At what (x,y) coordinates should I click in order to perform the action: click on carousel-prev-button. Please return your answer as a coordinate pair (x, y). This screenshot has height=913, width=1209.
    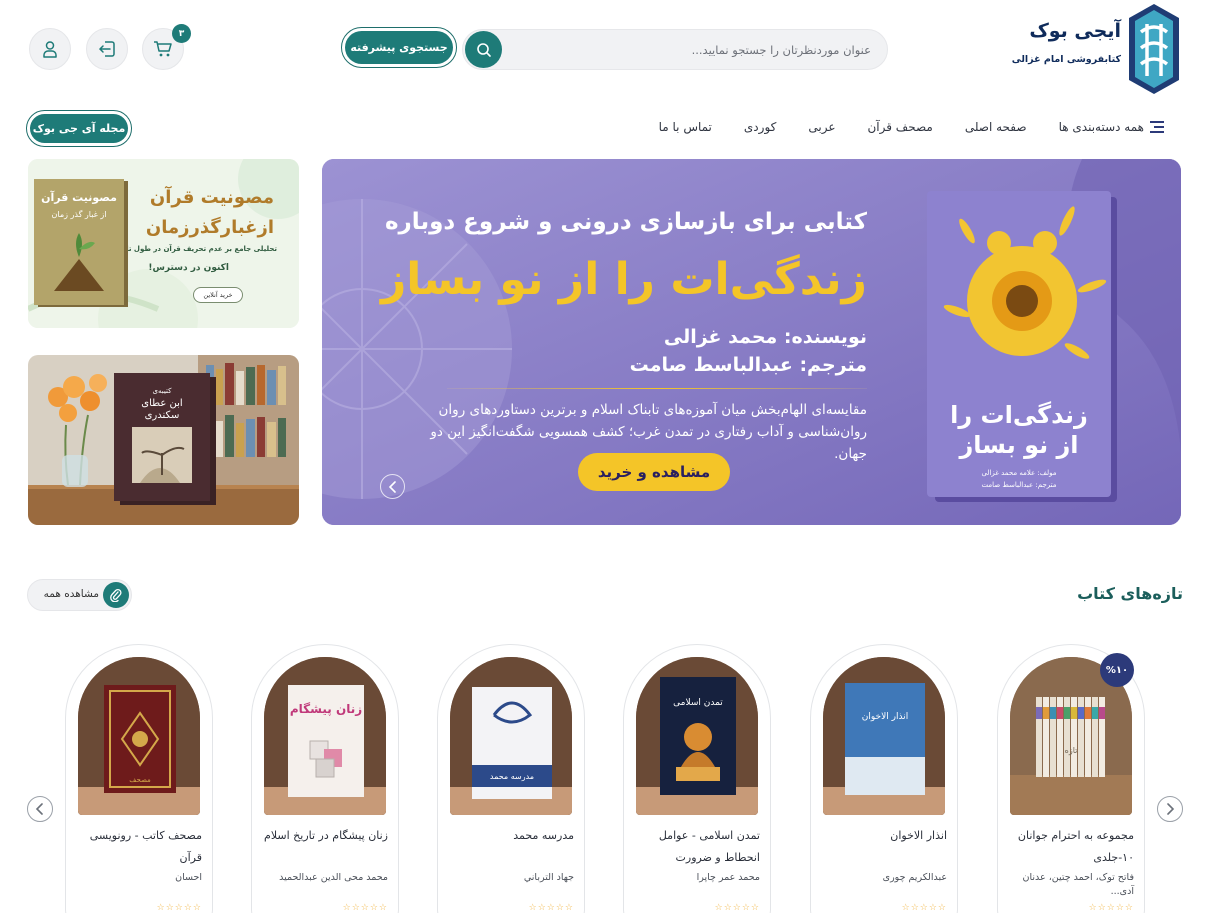
    Looking at the image, I should click on (40, 809).